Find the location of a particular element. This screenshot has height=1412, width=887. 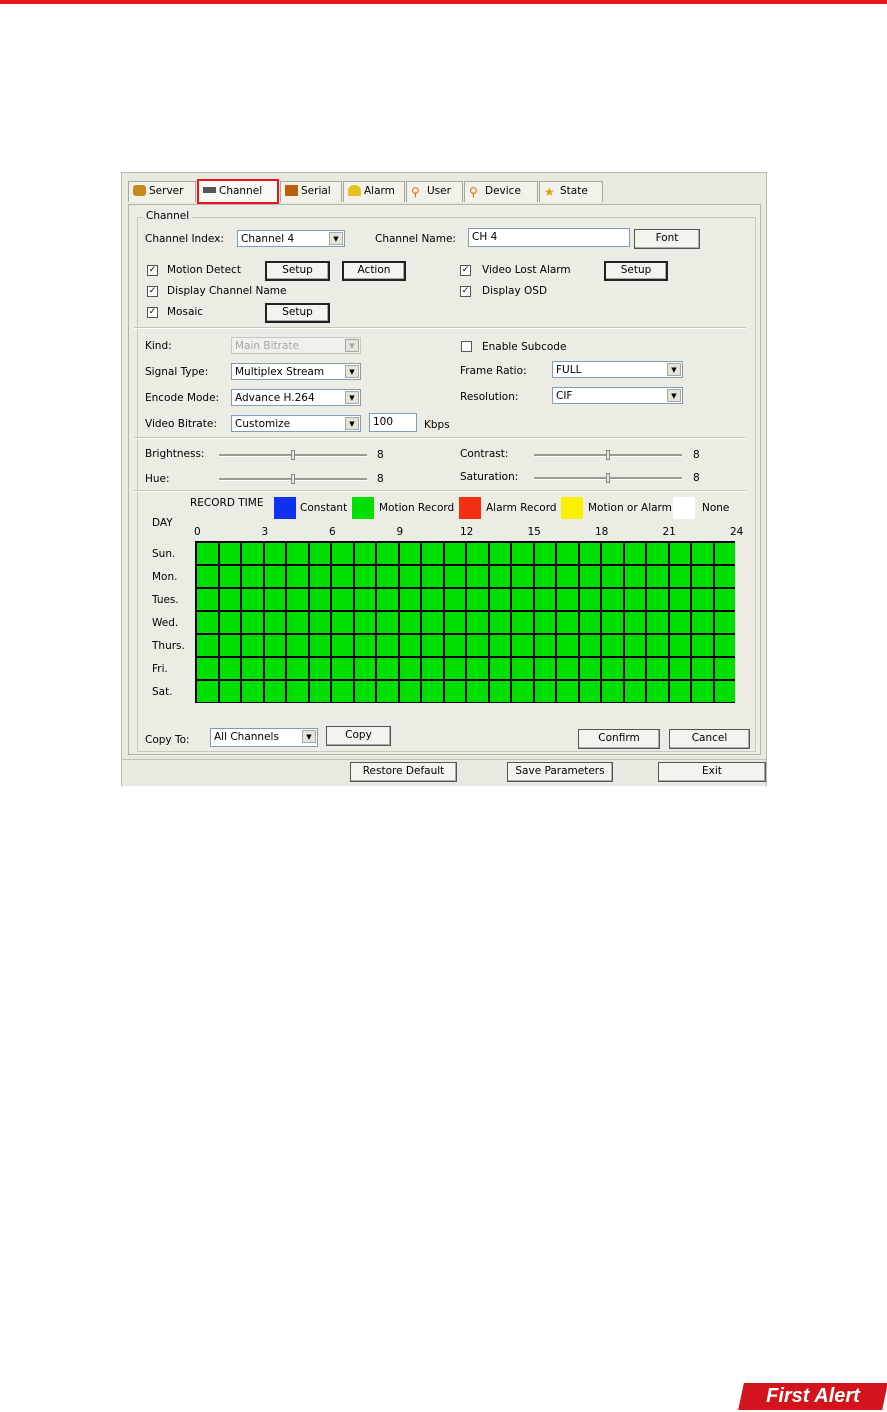

copy-to-select: All Channels ▼ is located at coordinates (264, 737).